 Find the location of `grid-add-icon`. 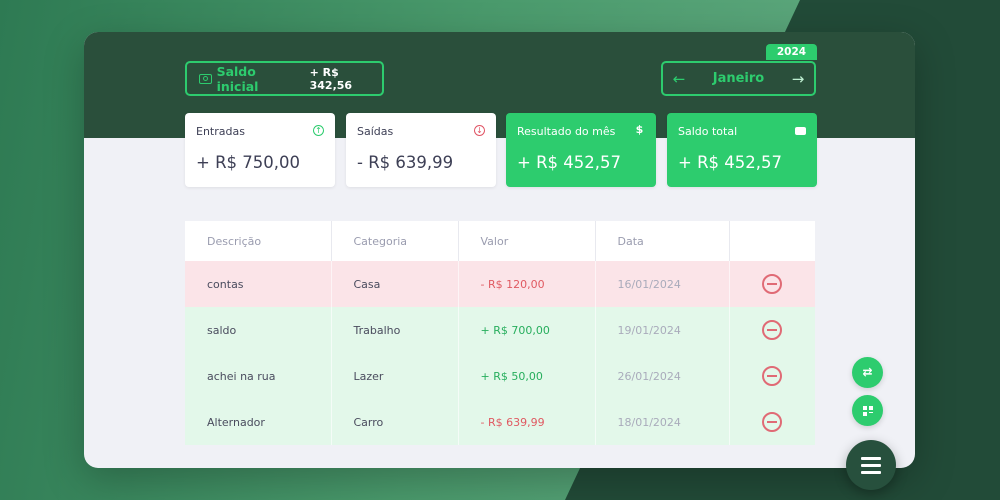

grid-add-icon is located at coordinates (867, 410).